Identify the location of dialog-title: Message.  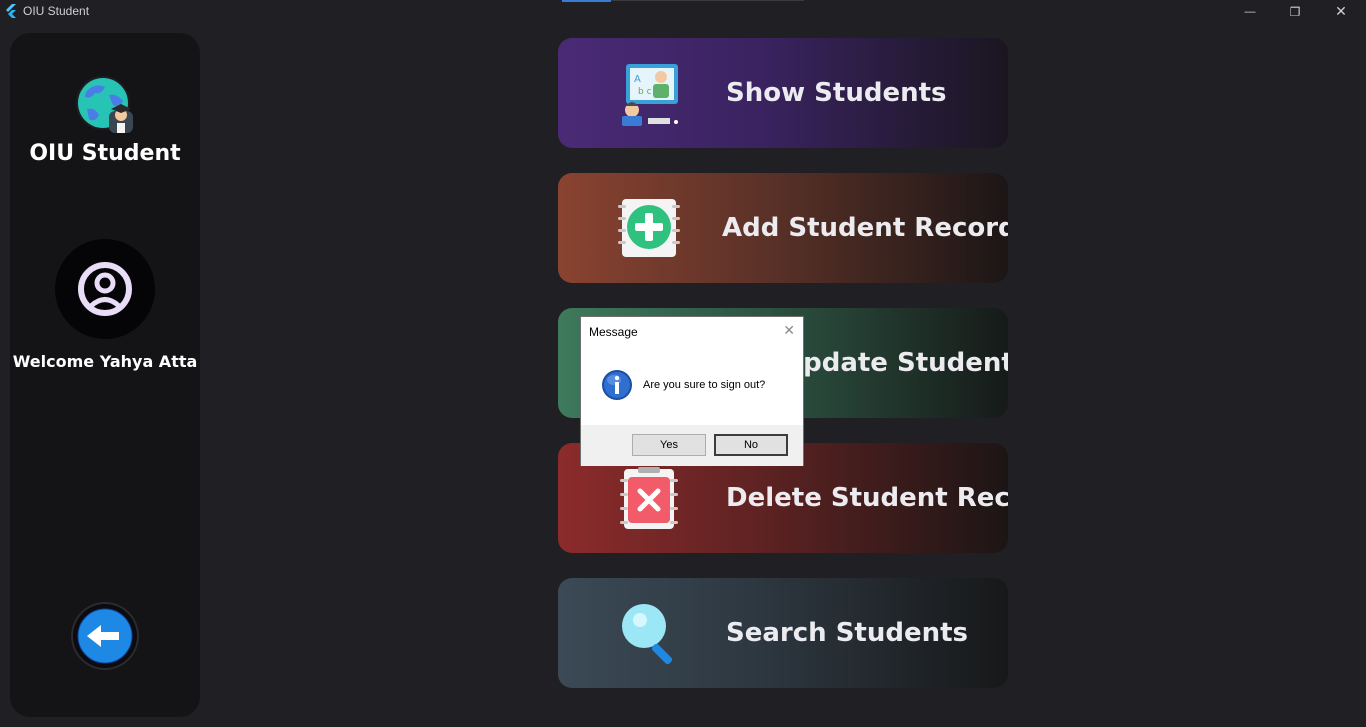
(613, 332).